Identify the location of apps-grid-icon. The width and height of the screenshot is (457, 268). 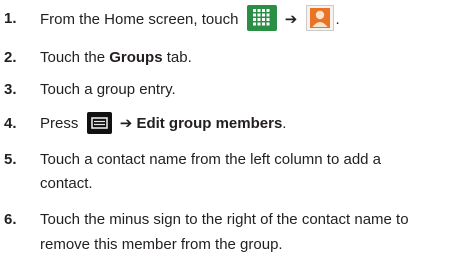
(261, 18).